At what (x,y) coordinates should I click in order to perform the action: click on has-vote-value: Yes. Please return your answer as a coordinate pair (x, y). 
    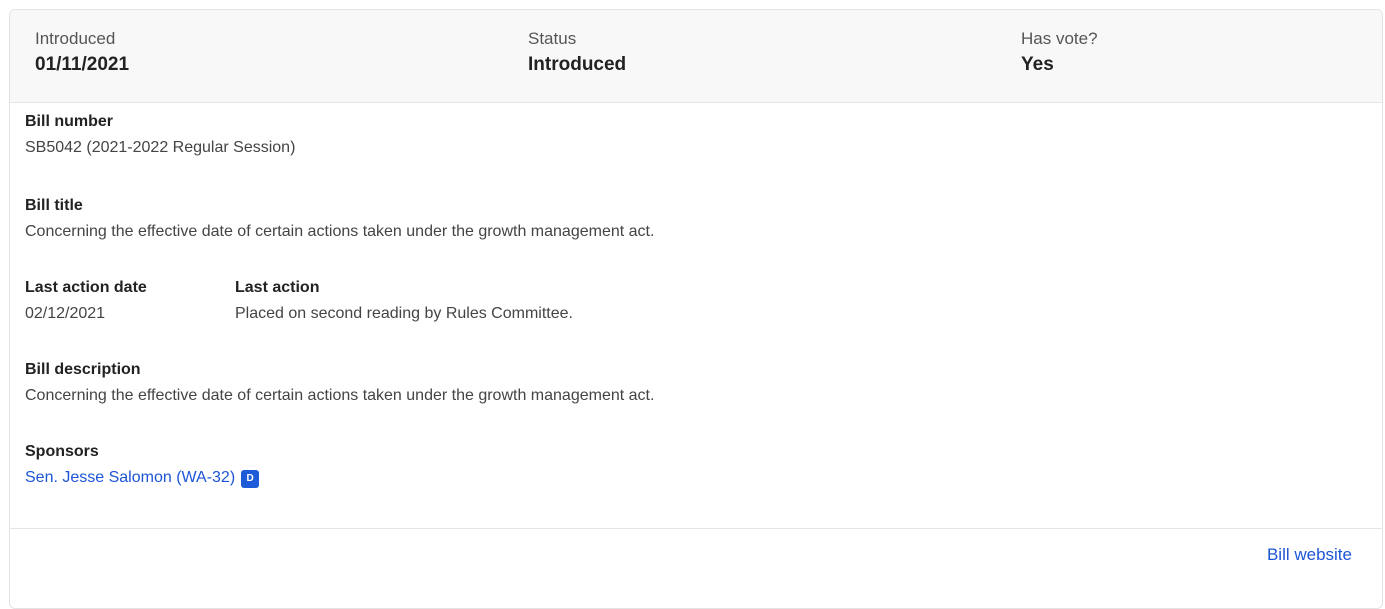
    Looking at the image, I should click on (1037, 64).